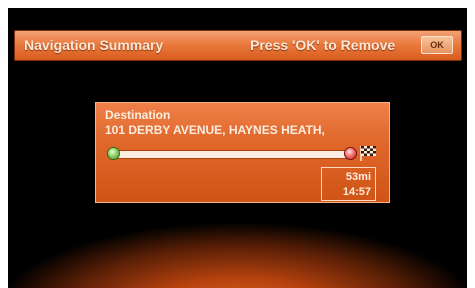  What do you see at coordinates (215, 130) in the screenshot?
I see `destination-address: 101 DERBY AVENUE, HAYNES HEATH,` at bounding box center [215, 130].